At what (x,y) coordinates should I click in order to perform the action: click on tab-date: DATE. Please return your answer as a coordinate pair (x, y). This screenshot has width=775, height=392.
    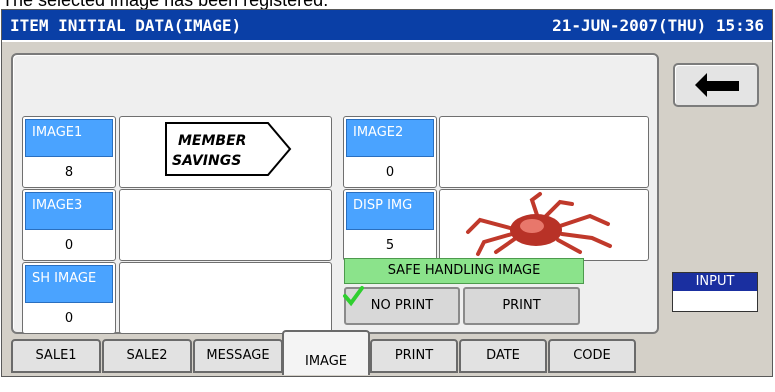
    Looking at the image, I should click on (503, 356).